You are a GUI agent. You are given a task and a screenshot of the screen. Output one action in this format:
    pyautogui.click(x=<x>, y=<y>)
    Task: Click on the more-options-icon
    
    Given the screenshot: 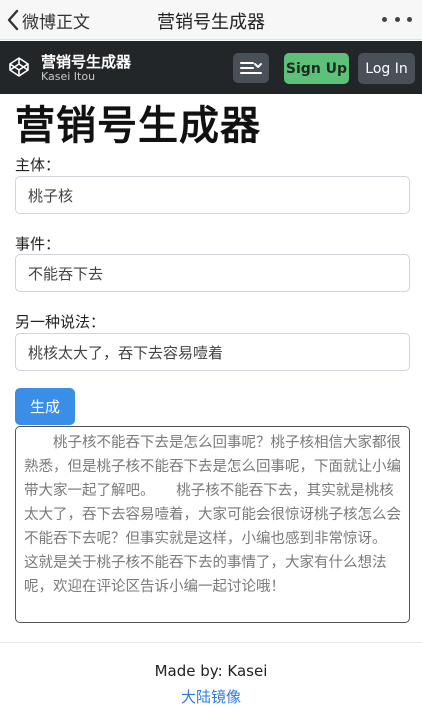 What is the action you would take?
    pyautogui.click(x=397, y=19)
    